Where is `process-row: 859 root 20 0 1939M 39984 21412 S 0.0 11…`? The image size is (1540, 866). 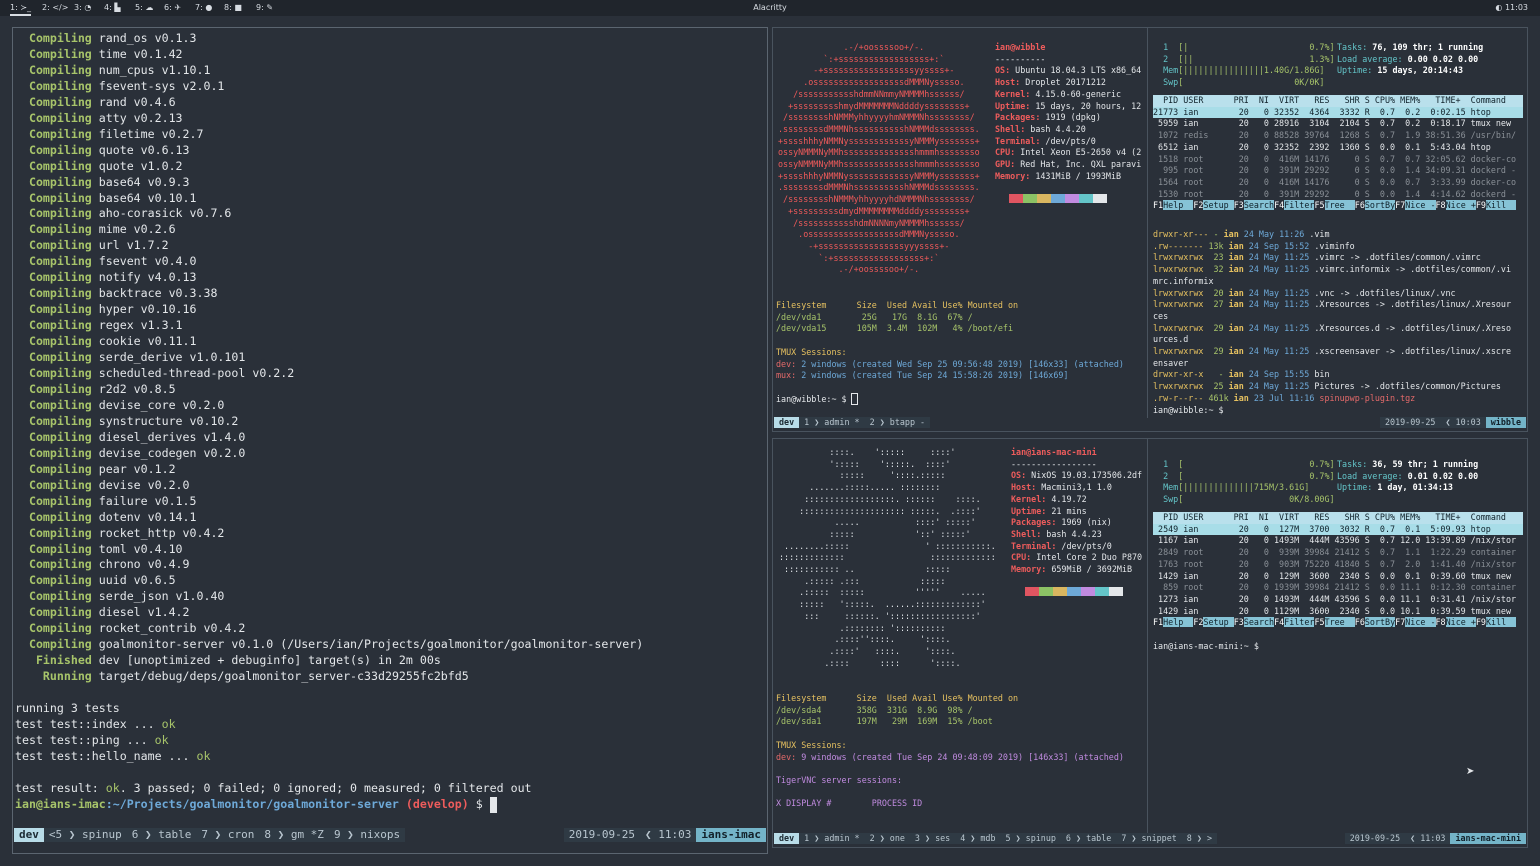
process-row: 859 root 20 0 1939M 39984 21412 S 0.0 11… is located at coordinates (1338, 588).